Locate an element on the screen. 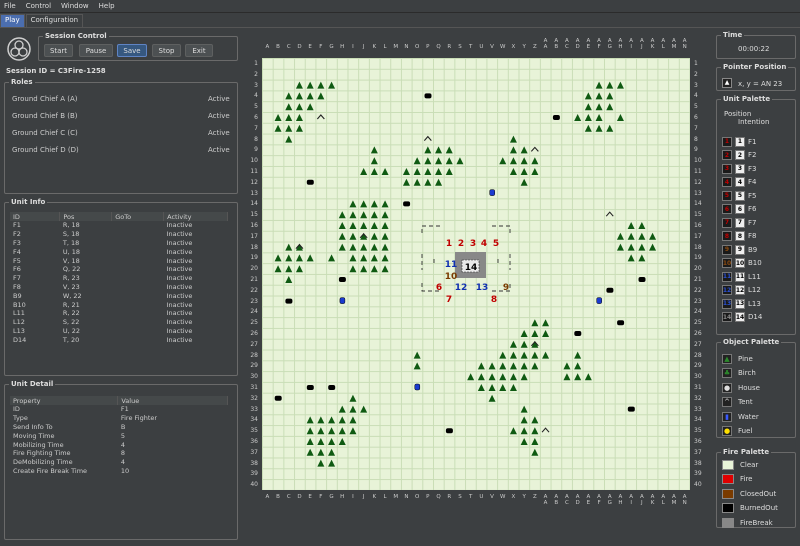 The height and width of the screenshot is (546, 800). birch-icon: ♣ is located at coordinates (727, 373).